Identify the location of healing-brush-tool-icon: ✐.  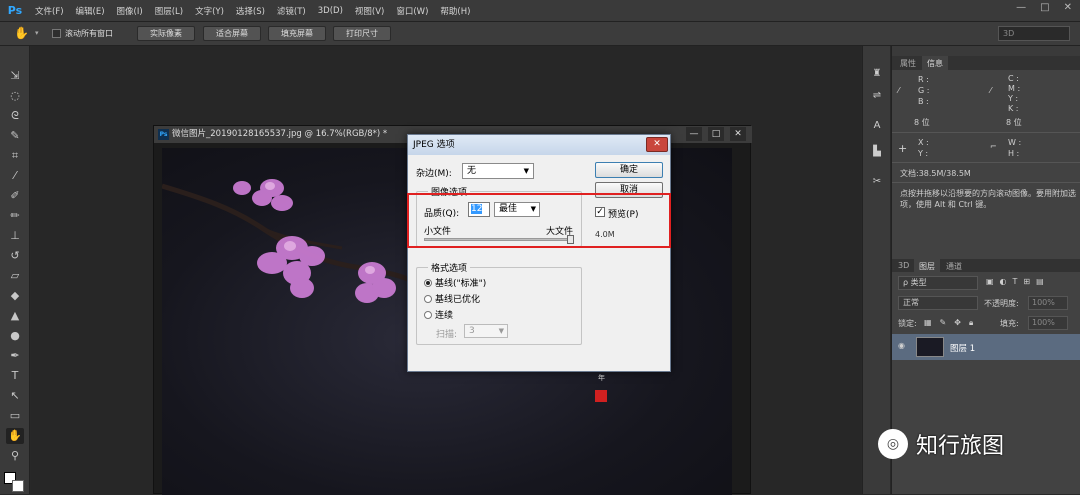
(15, 196).